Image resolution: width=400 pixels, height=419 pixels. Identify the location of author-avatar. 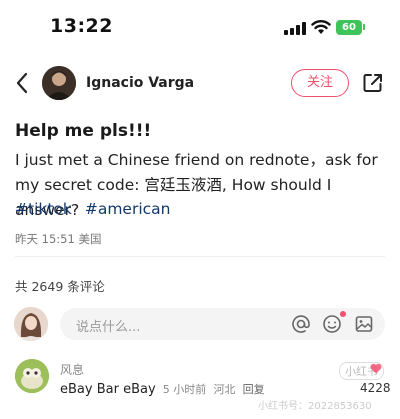
(59, 83).